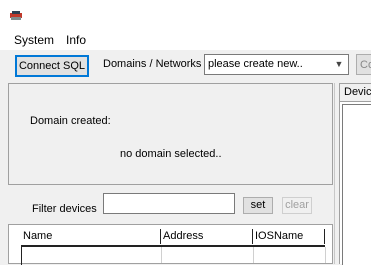 This screenshot has height=265, width=371. What do you see at coordinates (339, 64) in the screenshot?
I see `chevron-down-icon: ▼` at bounding box center [339, 64].